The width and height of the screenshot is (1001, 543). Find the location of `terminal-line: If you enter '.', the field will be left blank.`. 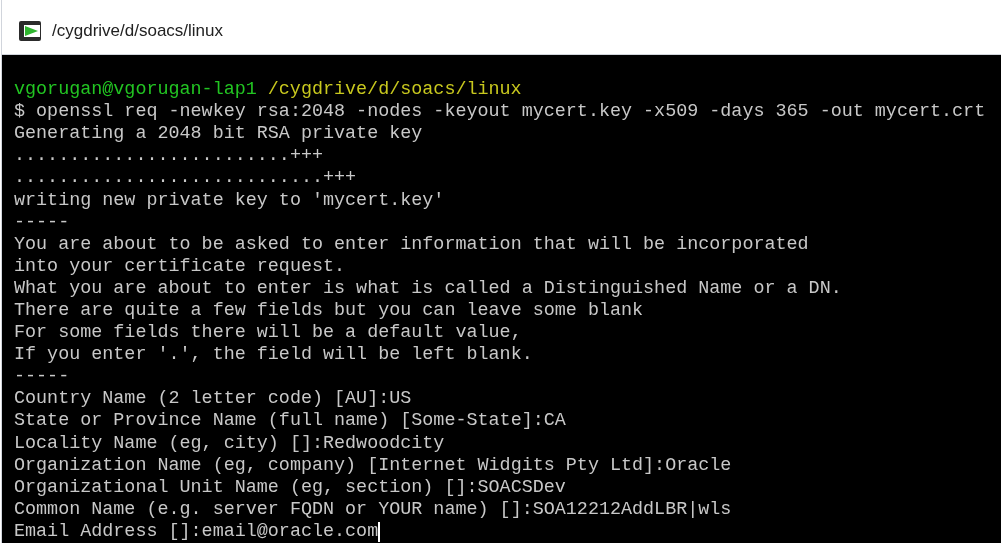

terminal-line: If you enter '.', the field will be left blank. is located at coordinates (273, 355).